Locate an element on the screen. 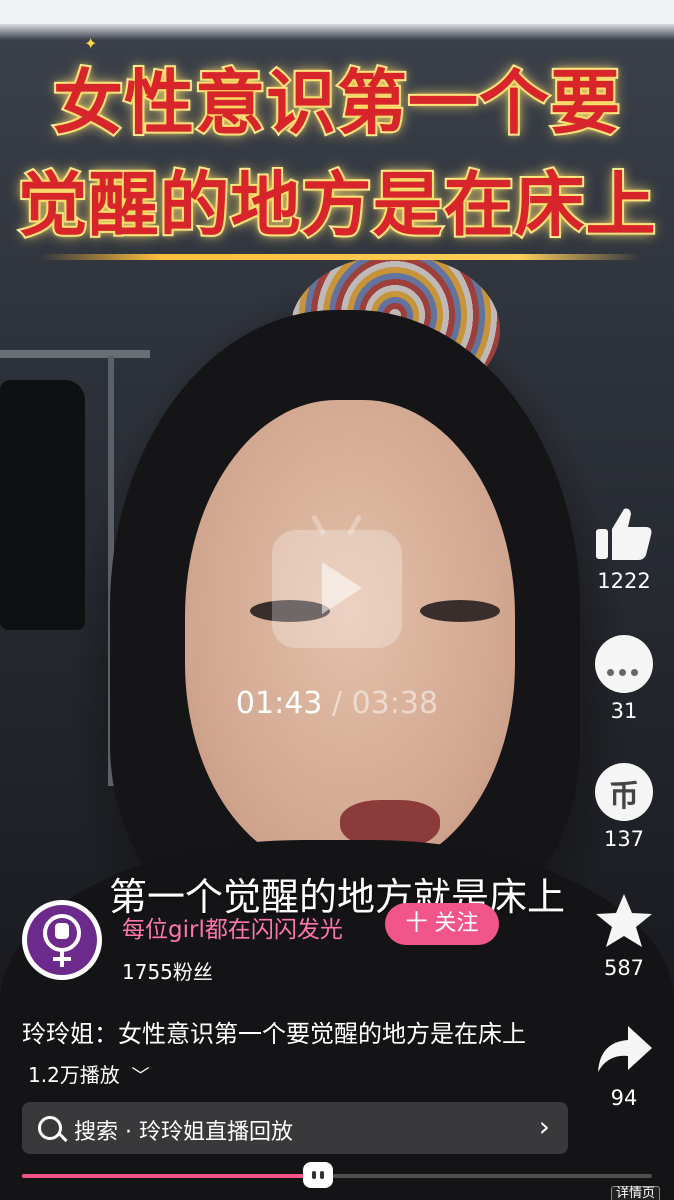 The image size is (674, 1200). overlay-title-line-2: 觉醒的地方是在床上 is located at coordinates (337, 205).